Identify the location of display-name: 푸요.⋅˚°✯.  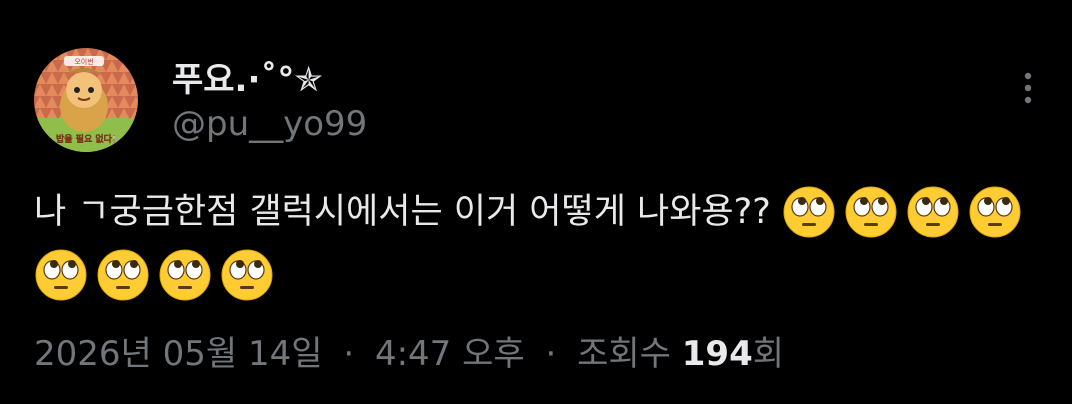
(247, 76).